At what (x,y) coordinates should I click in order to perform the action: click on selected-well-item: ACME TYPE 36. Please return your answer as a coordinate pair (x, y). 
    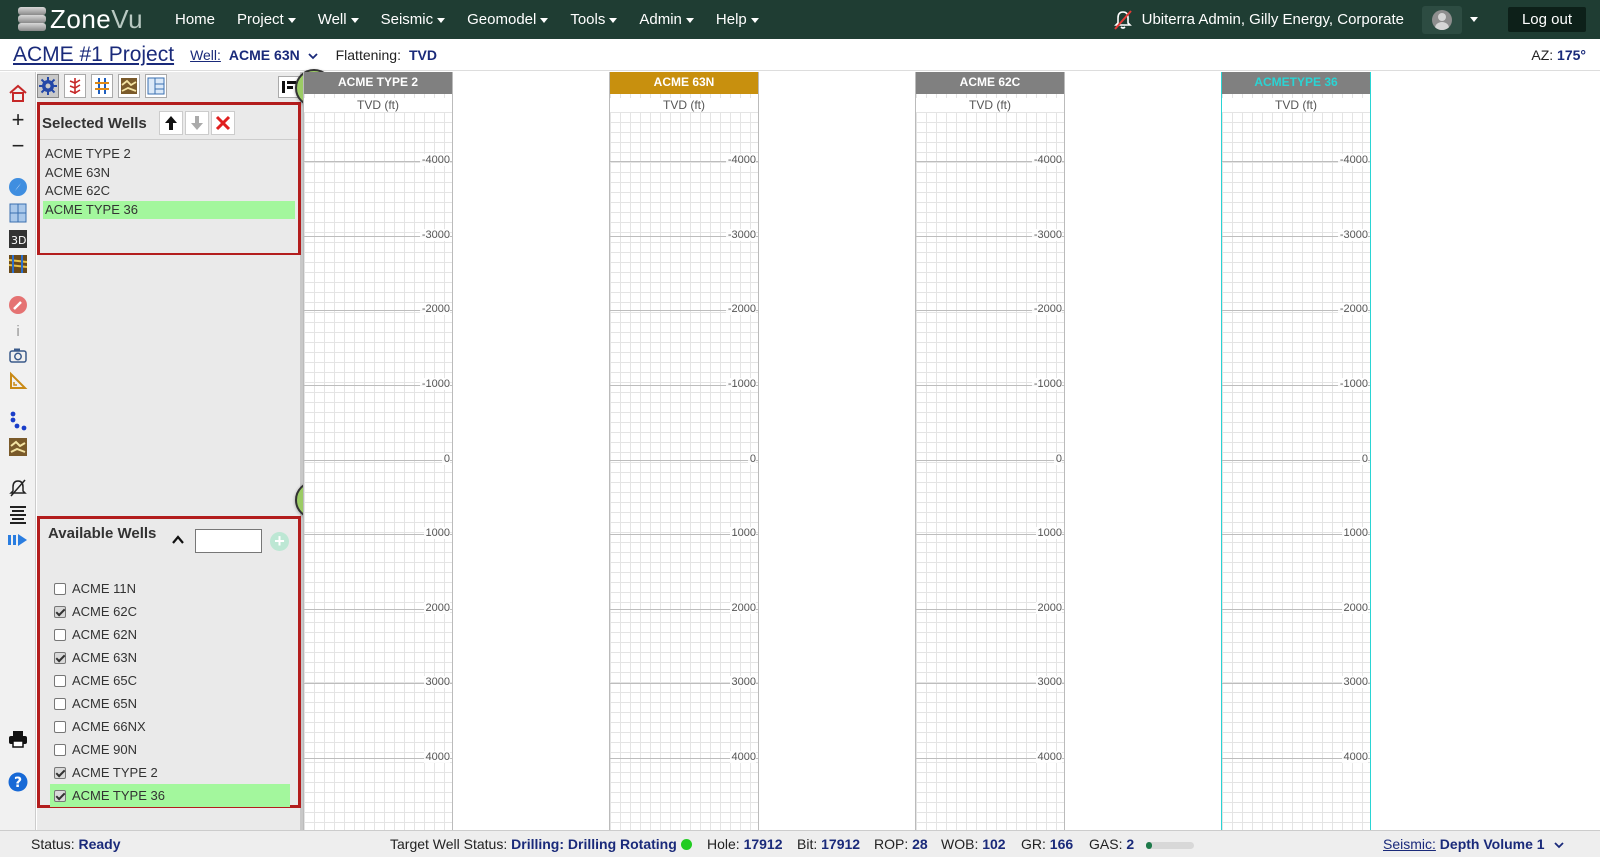
    Looking at the image, I should click on (169, 210).